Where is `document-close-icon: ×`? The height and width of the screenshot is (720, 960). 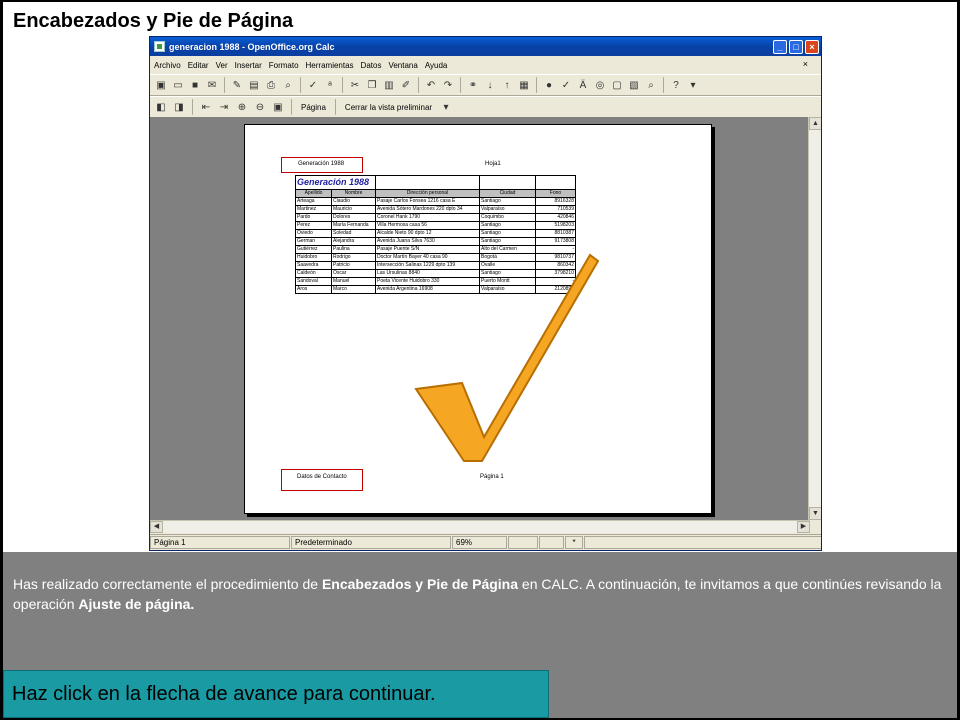
document-close-icon: × is located at coordinates (805, 64).